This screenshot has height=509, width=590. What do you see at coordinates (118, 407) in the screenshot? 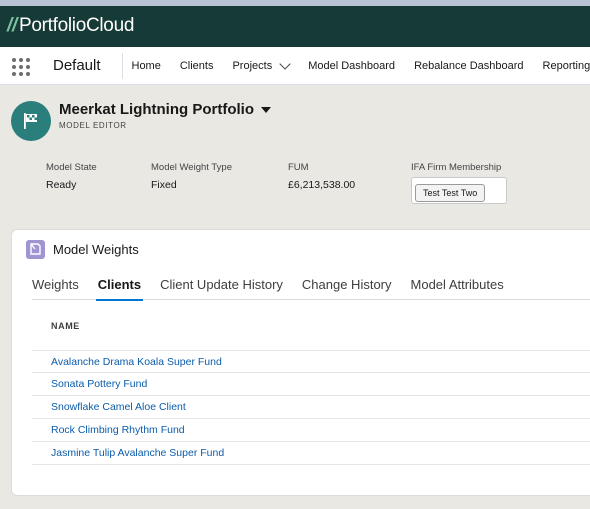
I see `client-link: Snowflake Camel Aloe Client` at bounding box center [118, 407].